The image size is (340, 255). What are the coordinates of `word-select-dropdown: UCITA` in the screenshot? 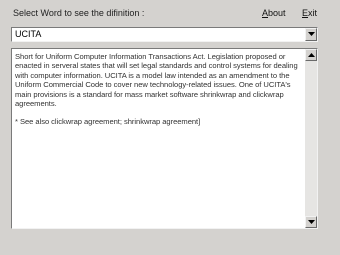 It's located at (164, 34).